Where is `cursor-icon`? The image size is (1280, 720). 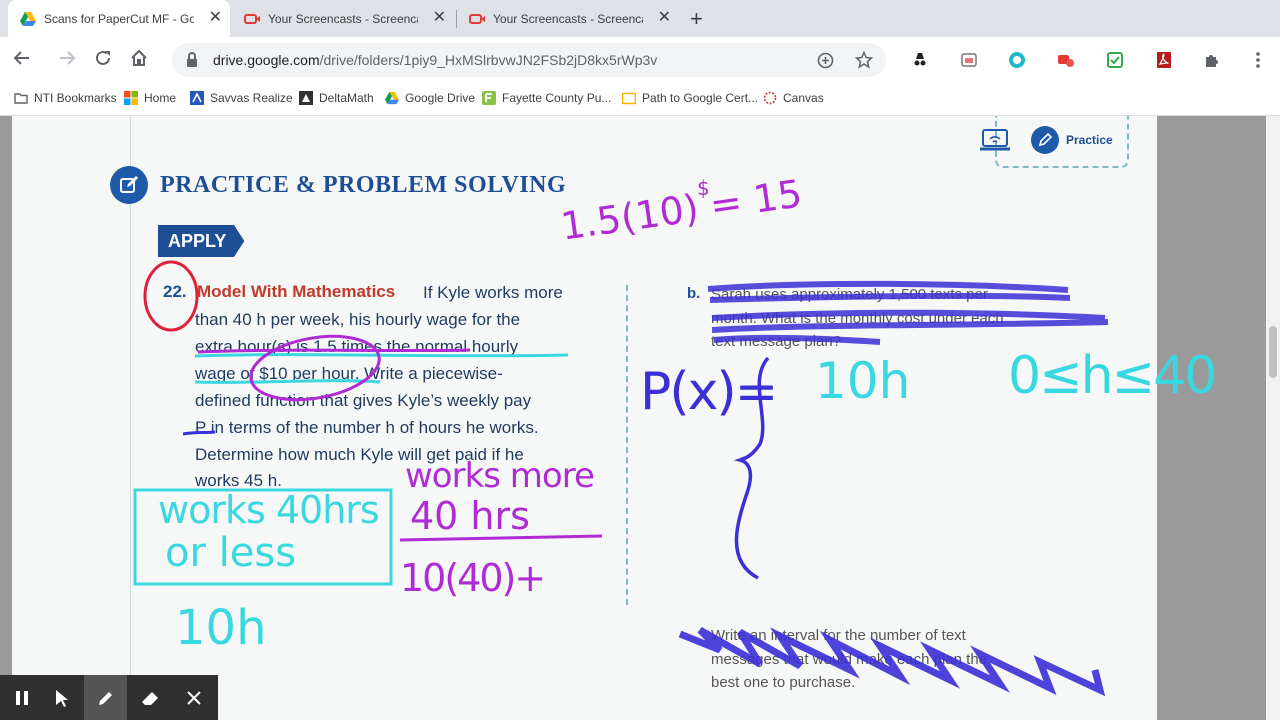 cursor-icon is located at coordinates (61, 698).